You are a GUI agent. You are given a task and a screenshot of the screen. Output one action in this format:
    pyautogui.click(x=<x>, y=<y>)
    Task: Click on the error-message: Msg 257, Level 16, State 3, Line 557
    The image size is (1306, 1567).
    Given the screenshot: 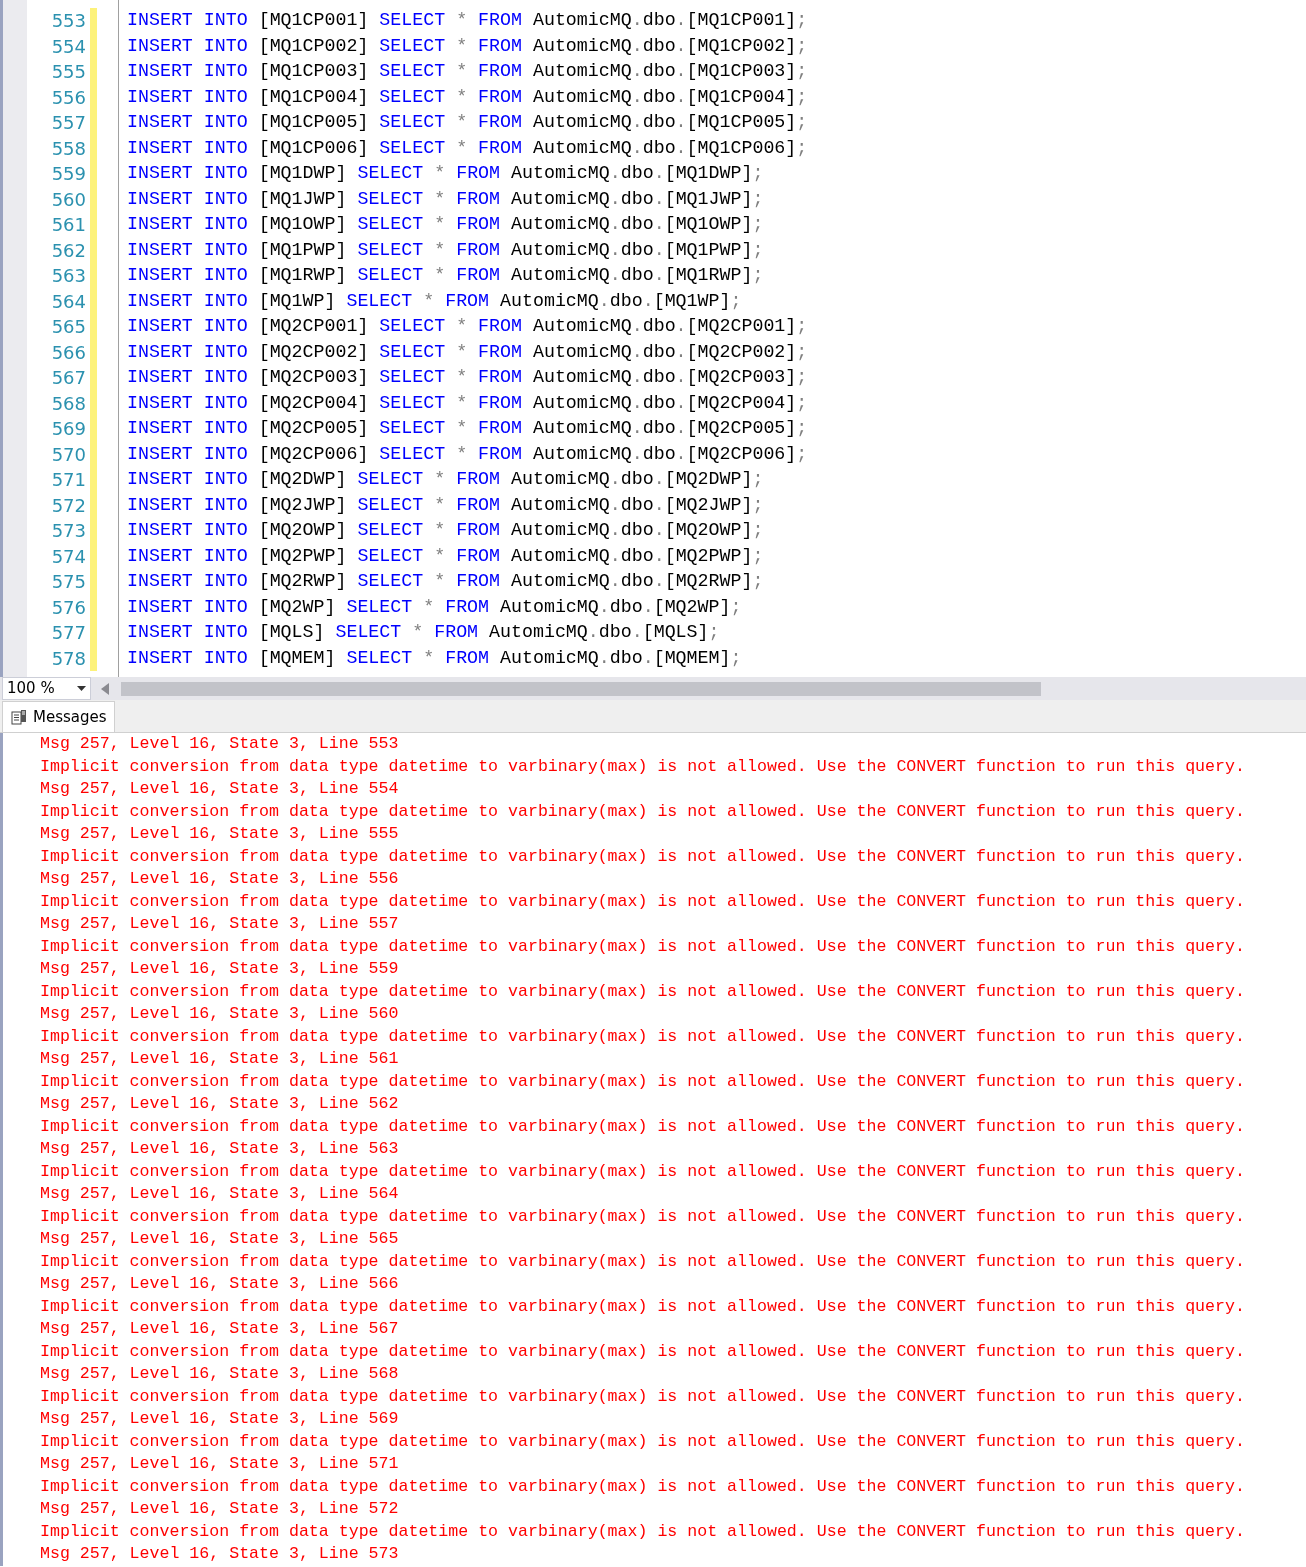 What is the action you would take?
    pyautogui.click(x=219, y=924)
    